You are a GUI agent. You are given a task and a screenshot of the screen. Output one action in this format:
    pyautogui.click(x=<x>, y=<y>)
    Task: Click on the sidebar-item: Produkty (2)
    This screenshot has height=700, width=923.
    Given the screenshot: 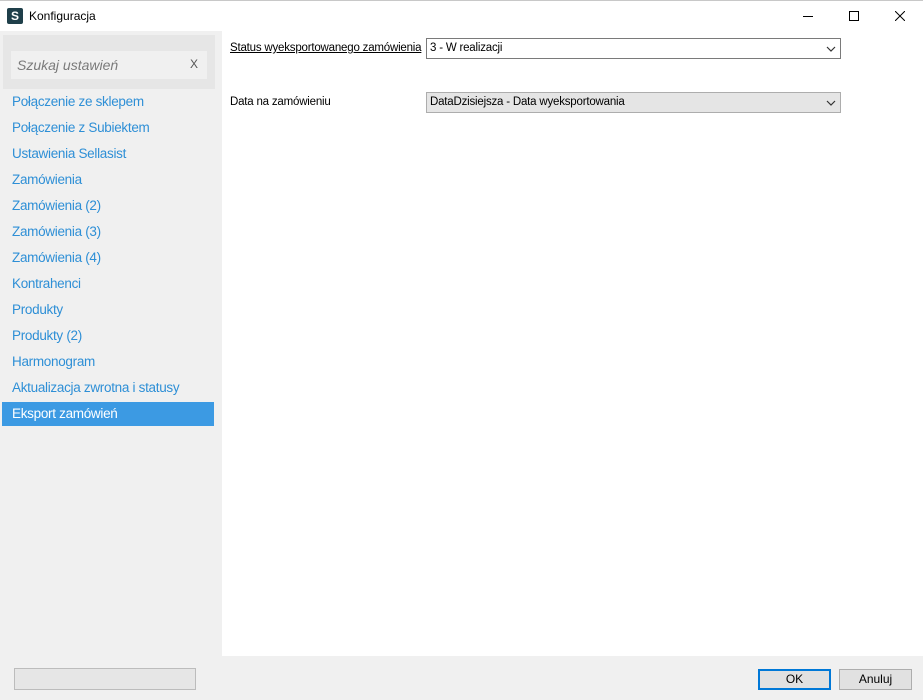 What is the action you would take?
    pyautogui.click(x=108, y=336)
    